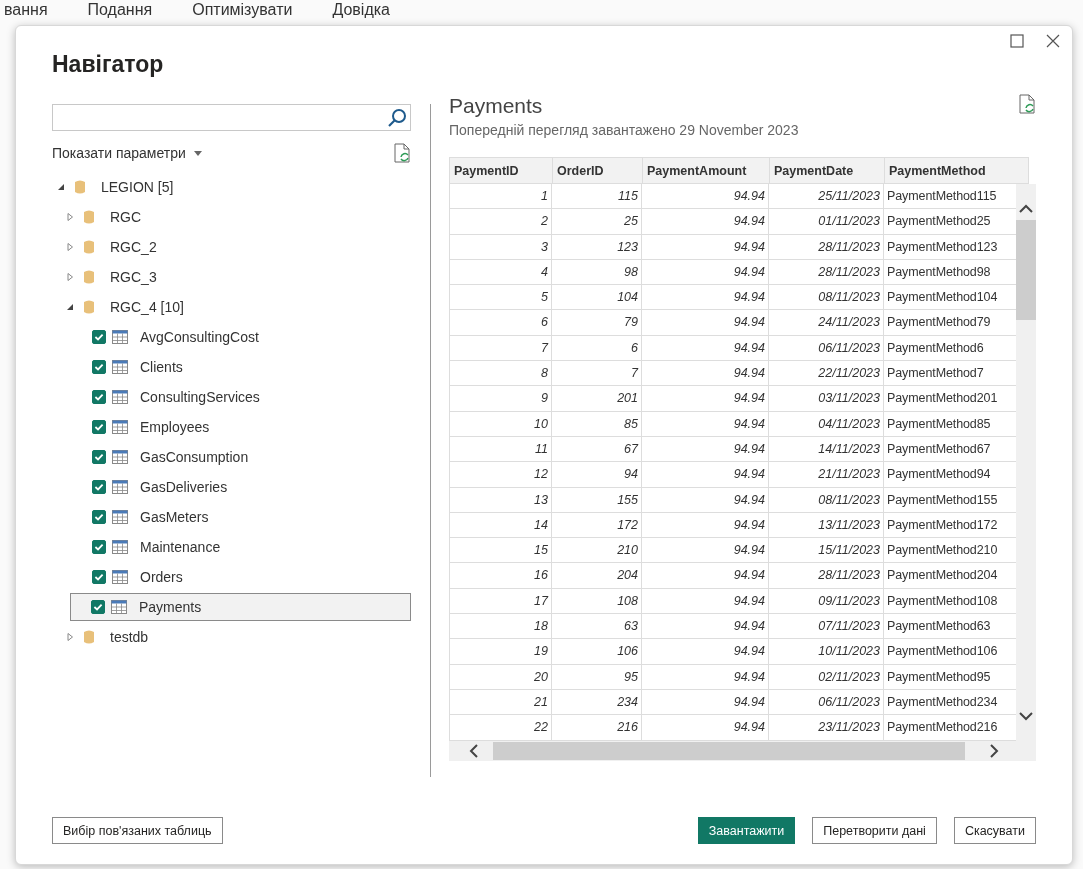  Describe the element at coordinates (1026, 716) in the screenshot. I see `scroll-down-icon` at that location.